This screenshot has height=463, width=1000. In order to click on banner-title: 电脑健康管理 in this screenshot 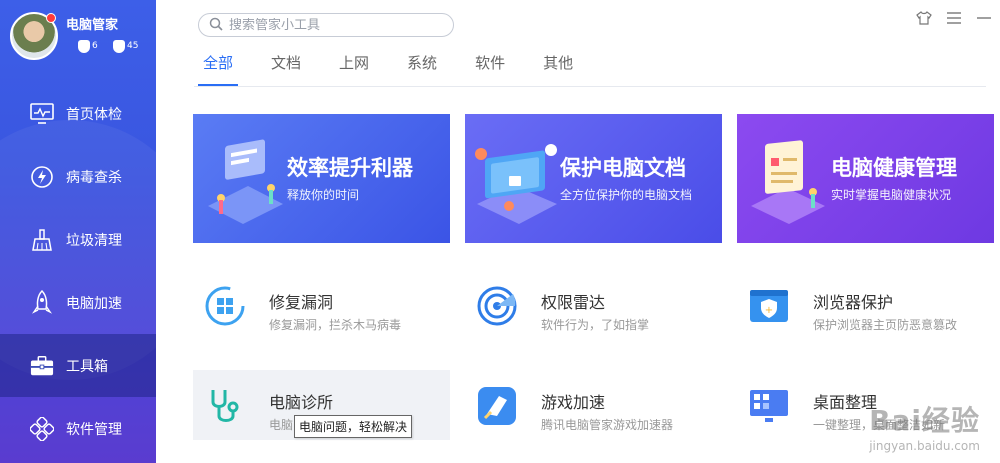, I will do `click(894, 168)`.